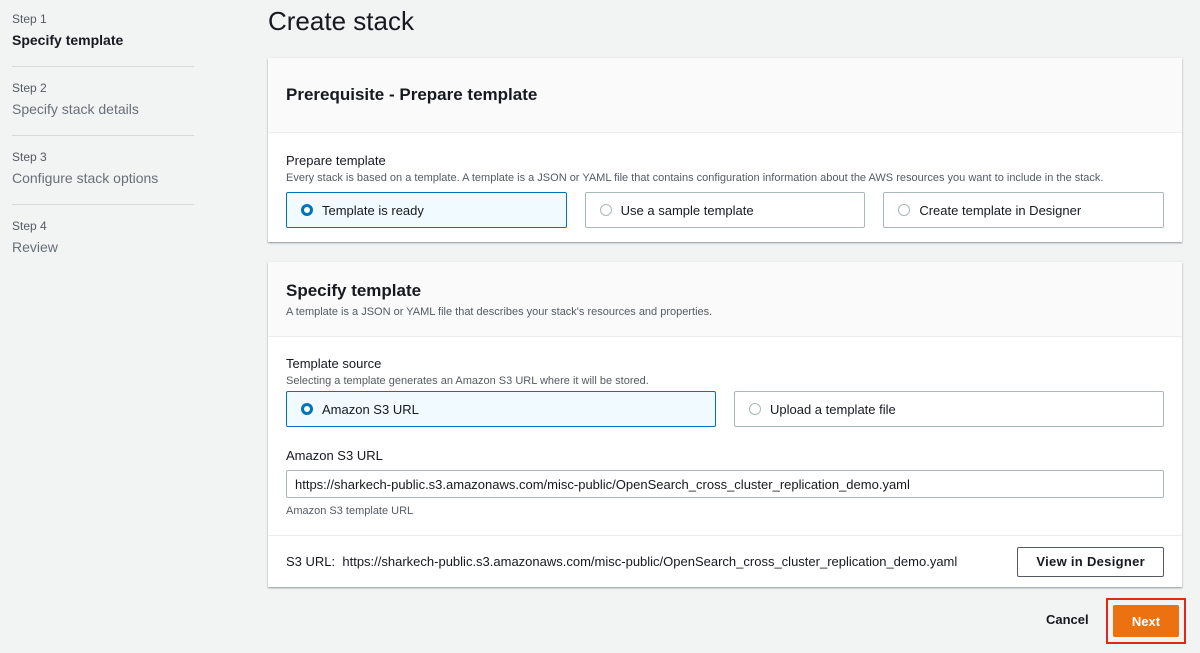 This screenshot has width=1200, height=653. Describe the element at coordinates (29, 226) in the screenshot. I see `step-number: Step 4` at that location.